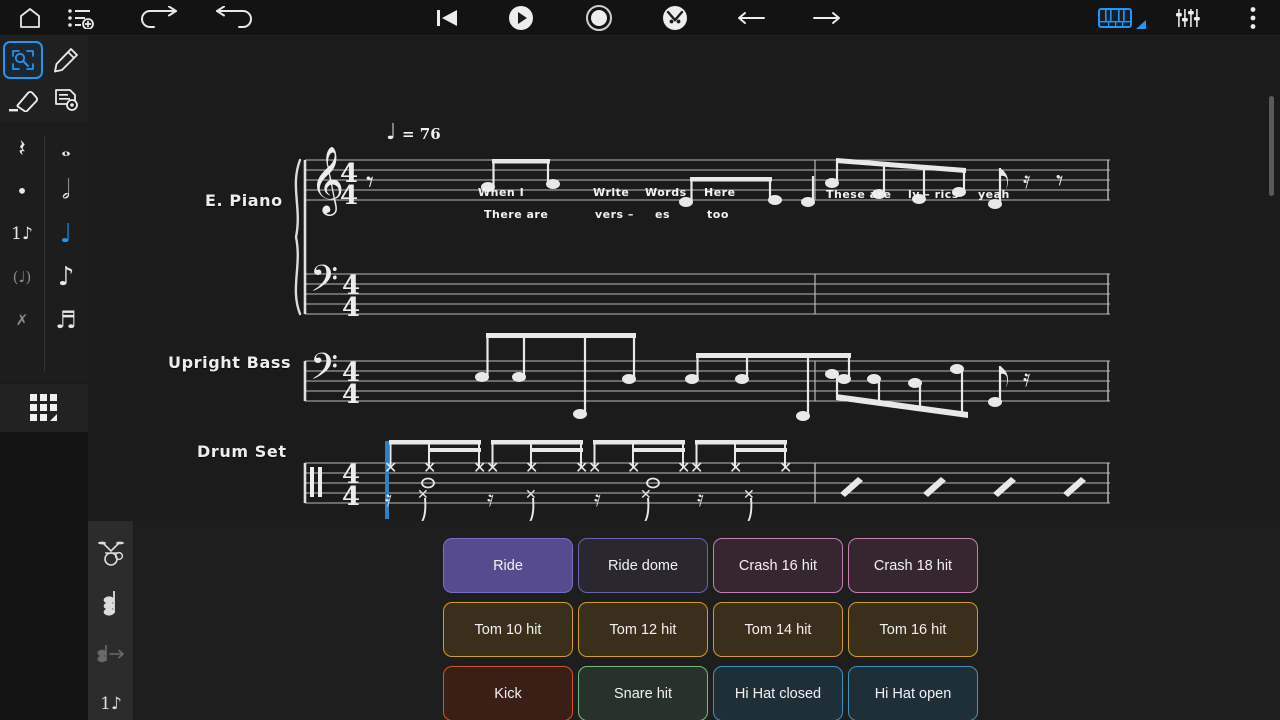 The image size is (1280, 720). Describe the element at coordinates (778, 629) in the screenshot. I see `pad-tom-14: Tom 14 hit` at that location.